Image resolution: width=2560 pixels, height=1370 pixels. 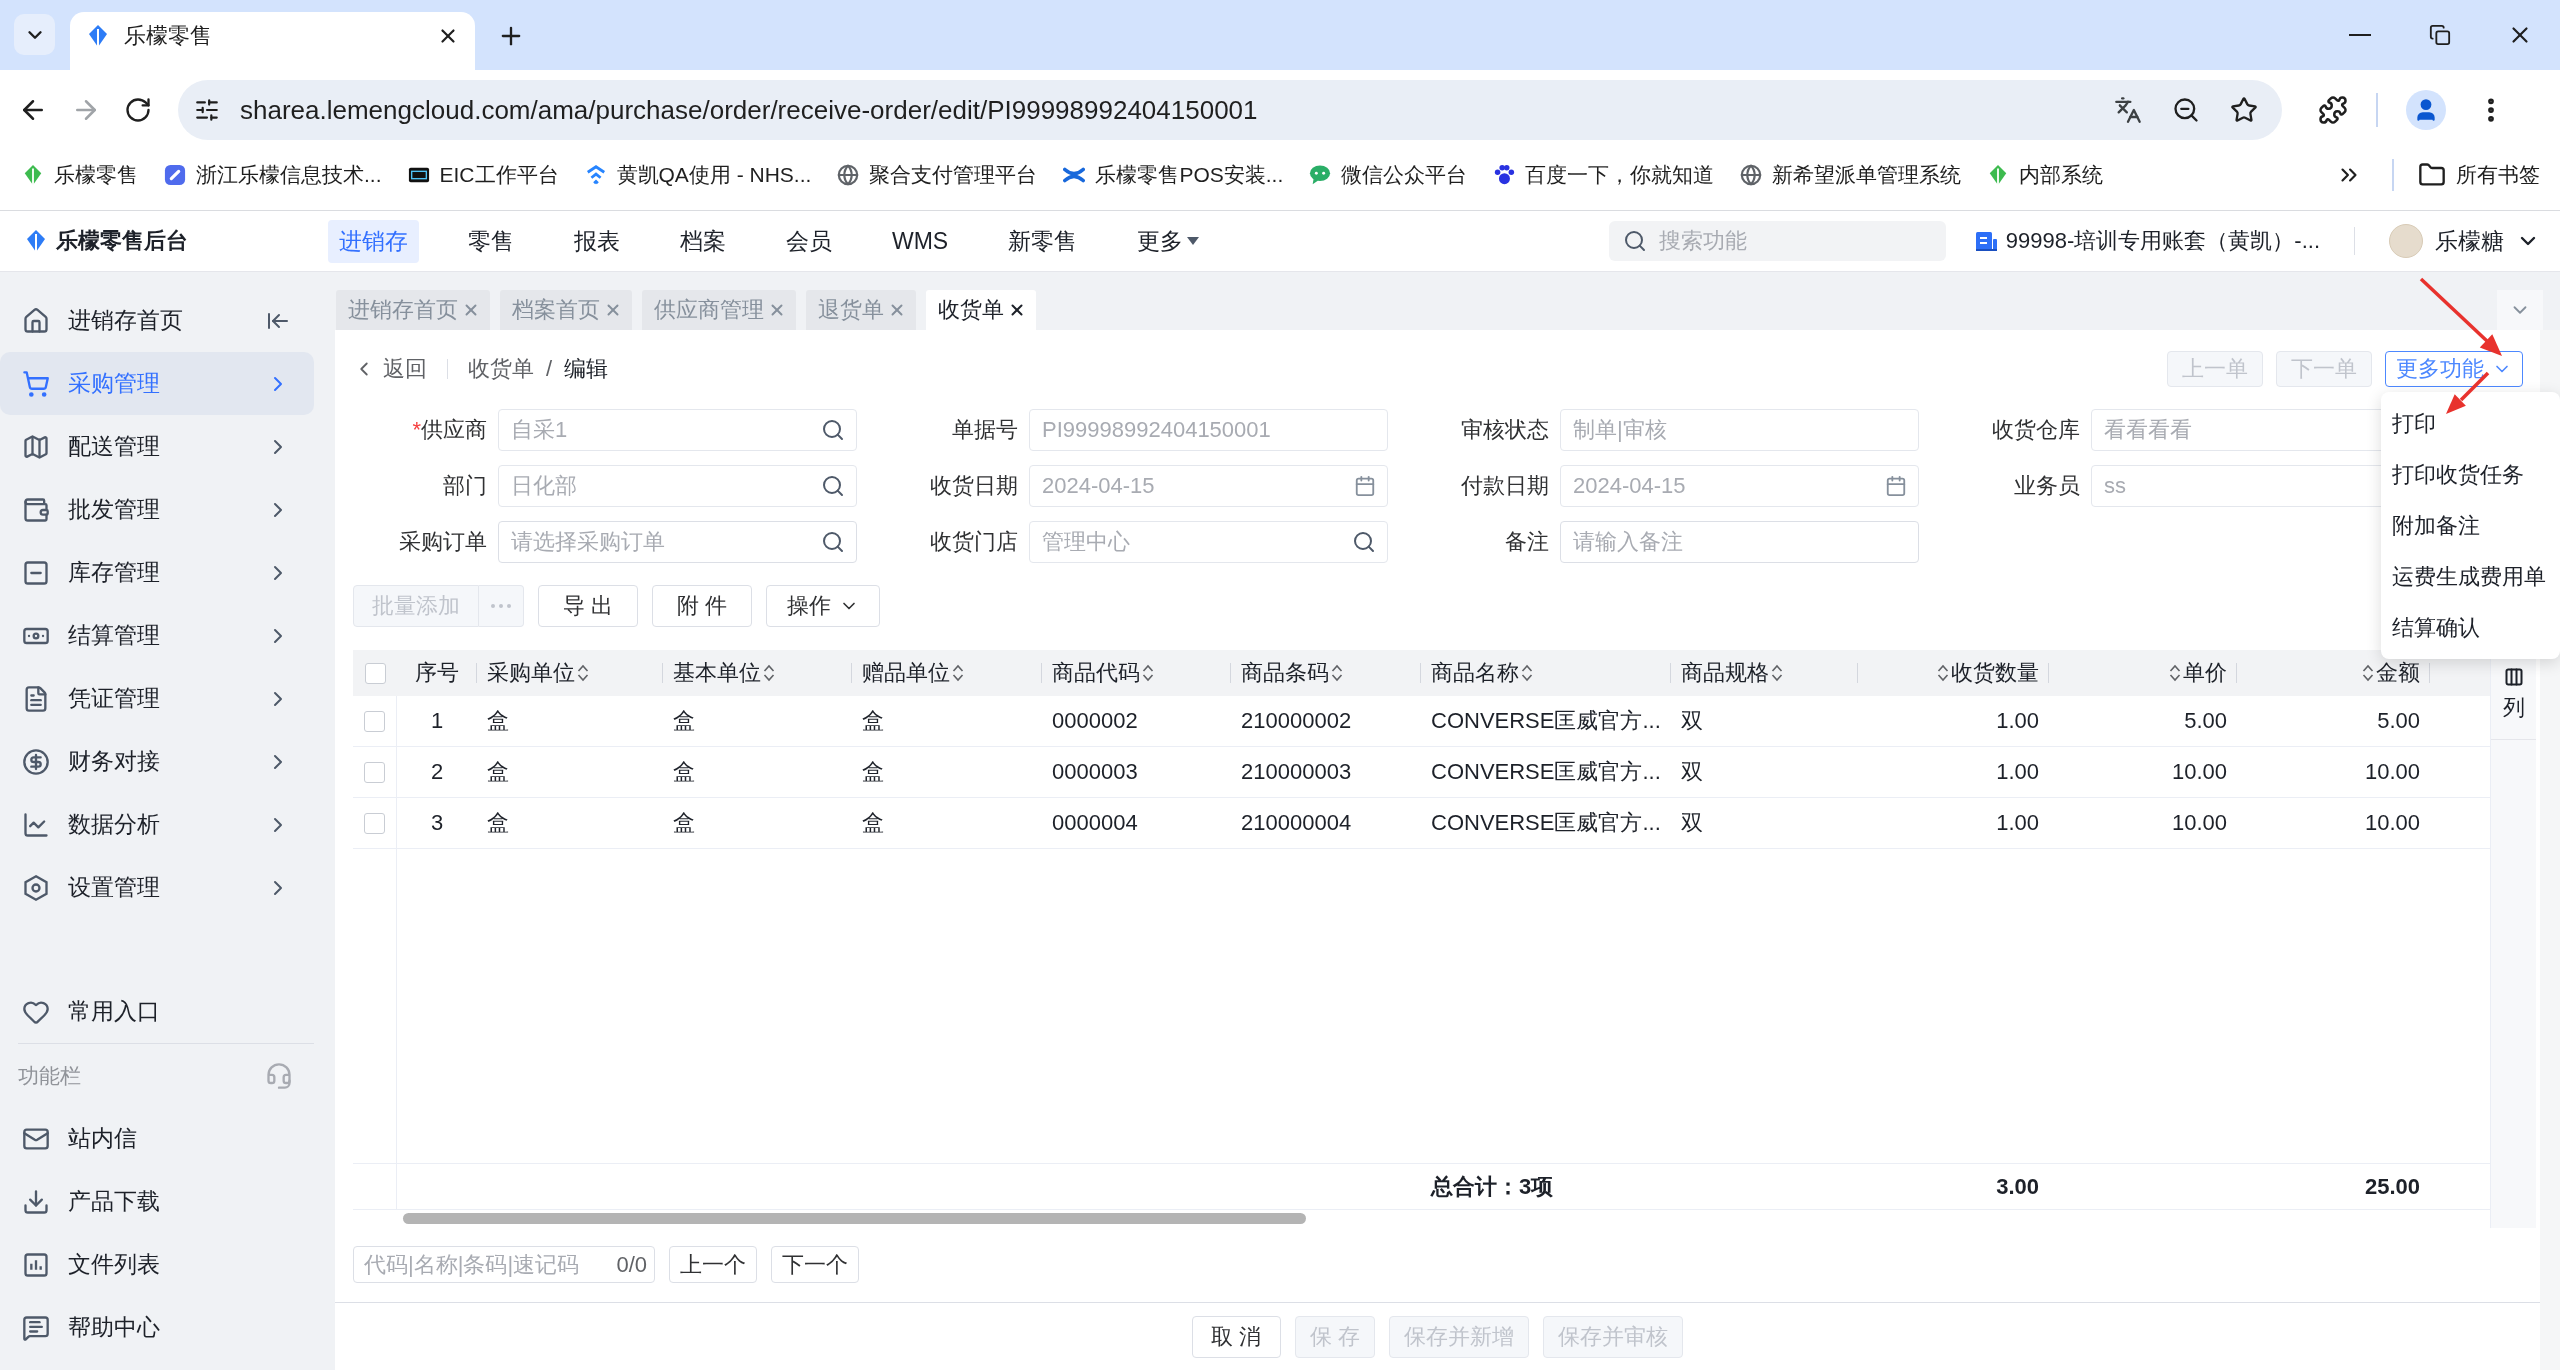 I want to click on bookmark: 新希望派单管理系统, so click(x=1851, y=175).